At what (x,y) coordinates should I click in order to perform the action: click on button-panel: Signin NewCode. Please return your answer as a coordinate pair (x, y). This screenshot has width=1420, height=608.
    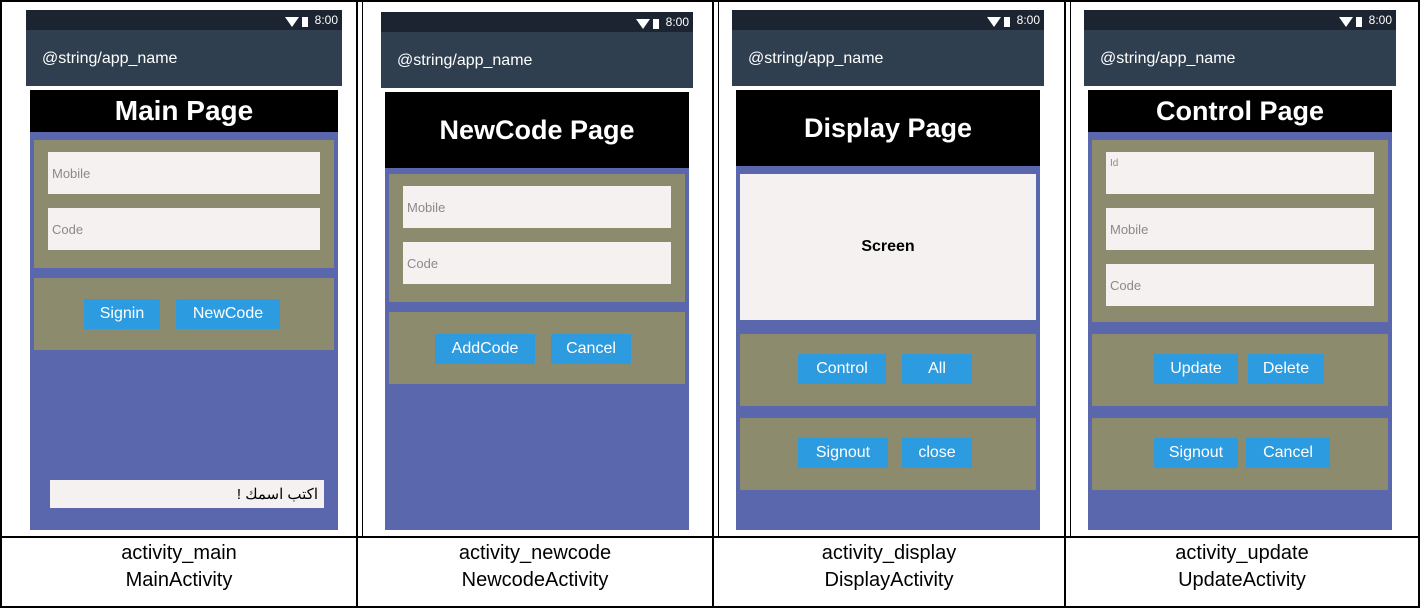
    Looking at the image, I should click on (184, 314).